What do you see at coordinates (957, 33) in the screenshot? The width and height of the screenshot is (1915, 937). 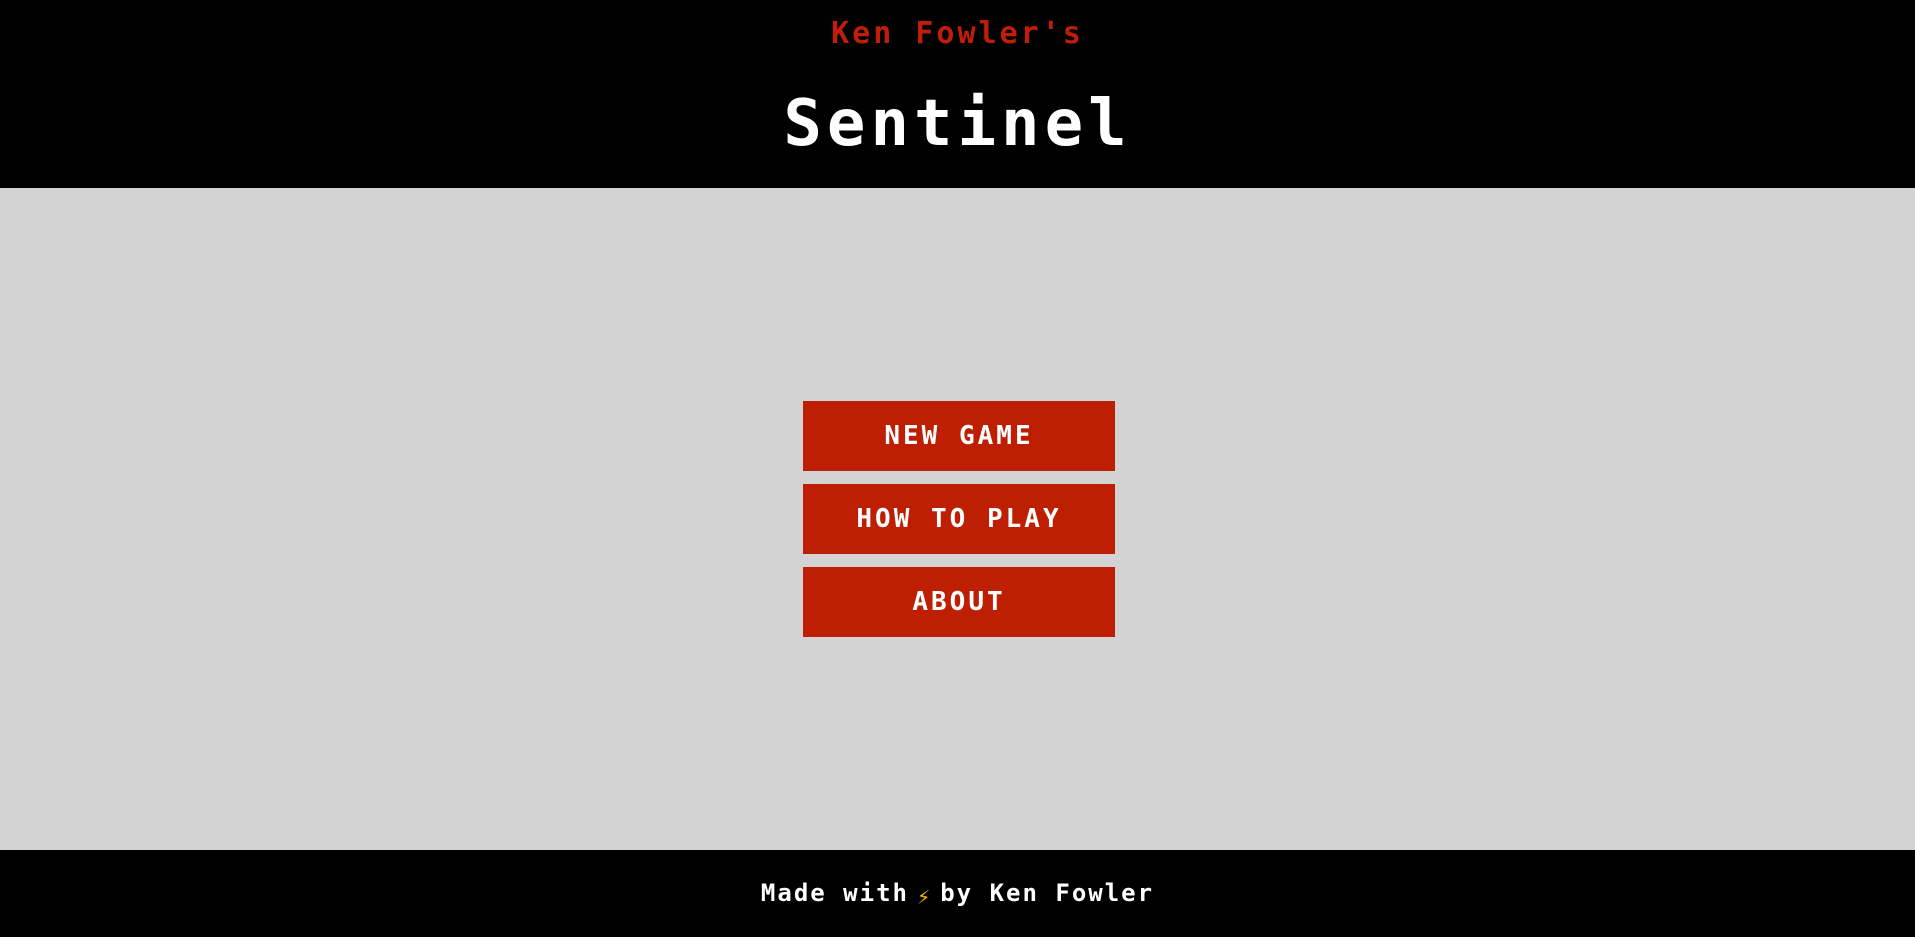 I see `author-subtitle: Ken Fowler's` at bounding box center [957, 33].